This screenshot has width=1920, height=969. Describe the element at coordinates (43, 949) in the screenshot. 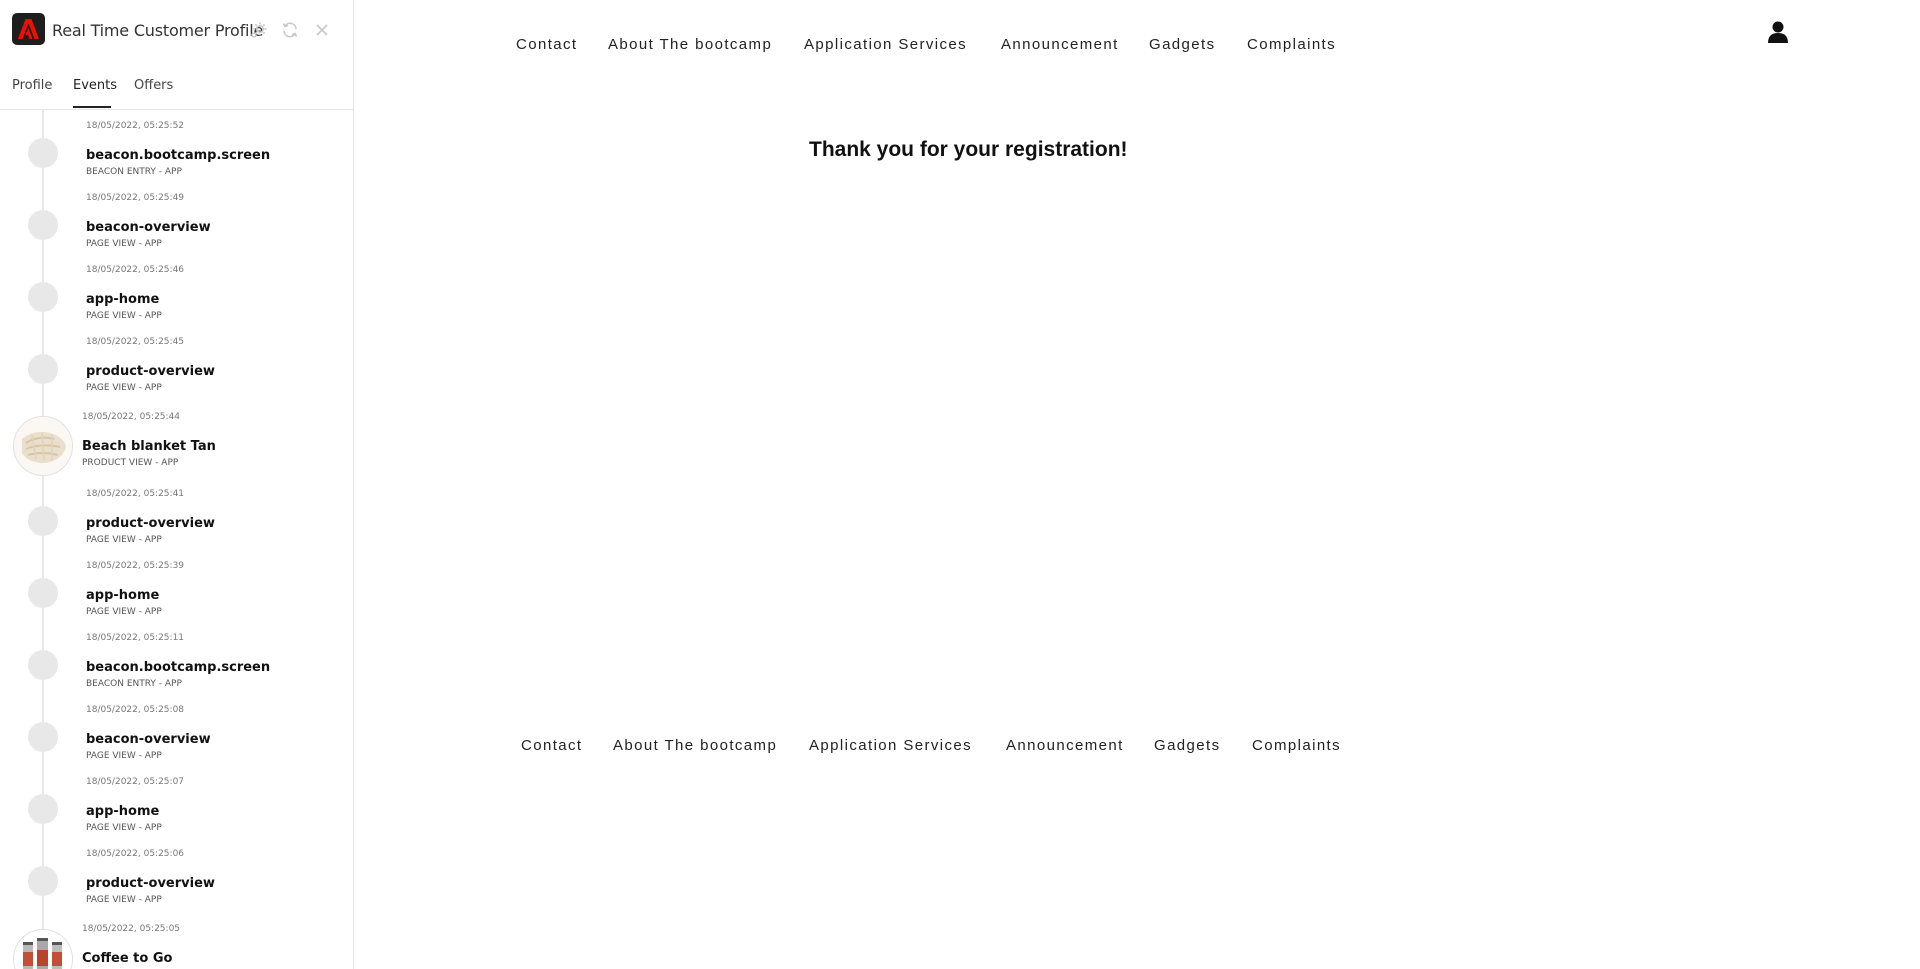

I see `product-thumbnail-coffee-to-go` at that location.